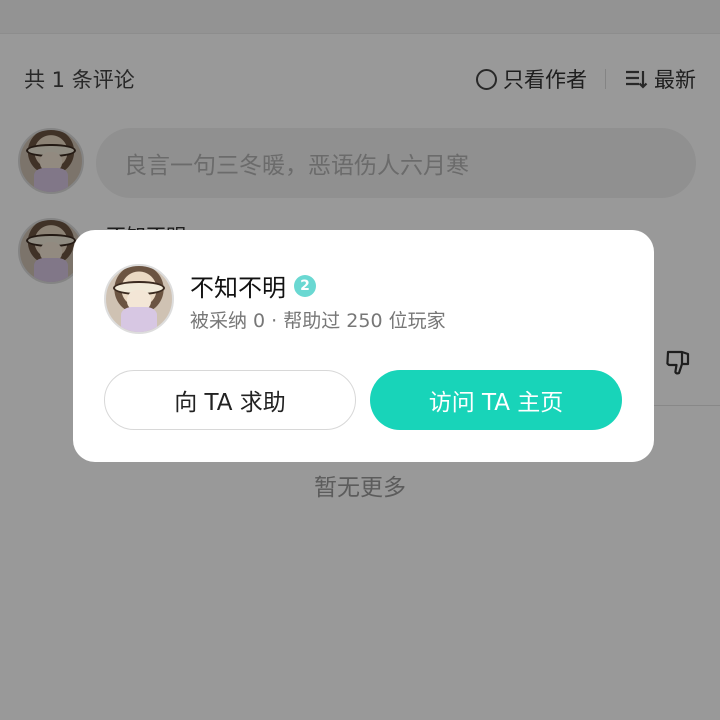 Image resolution: width=720 pixels, height=720 pixels. What do you see at coordinates (496, 400) in the screenshot?
I see `visit-homepage-button: 访问 TA 主页` at bounding box center [496, 400].